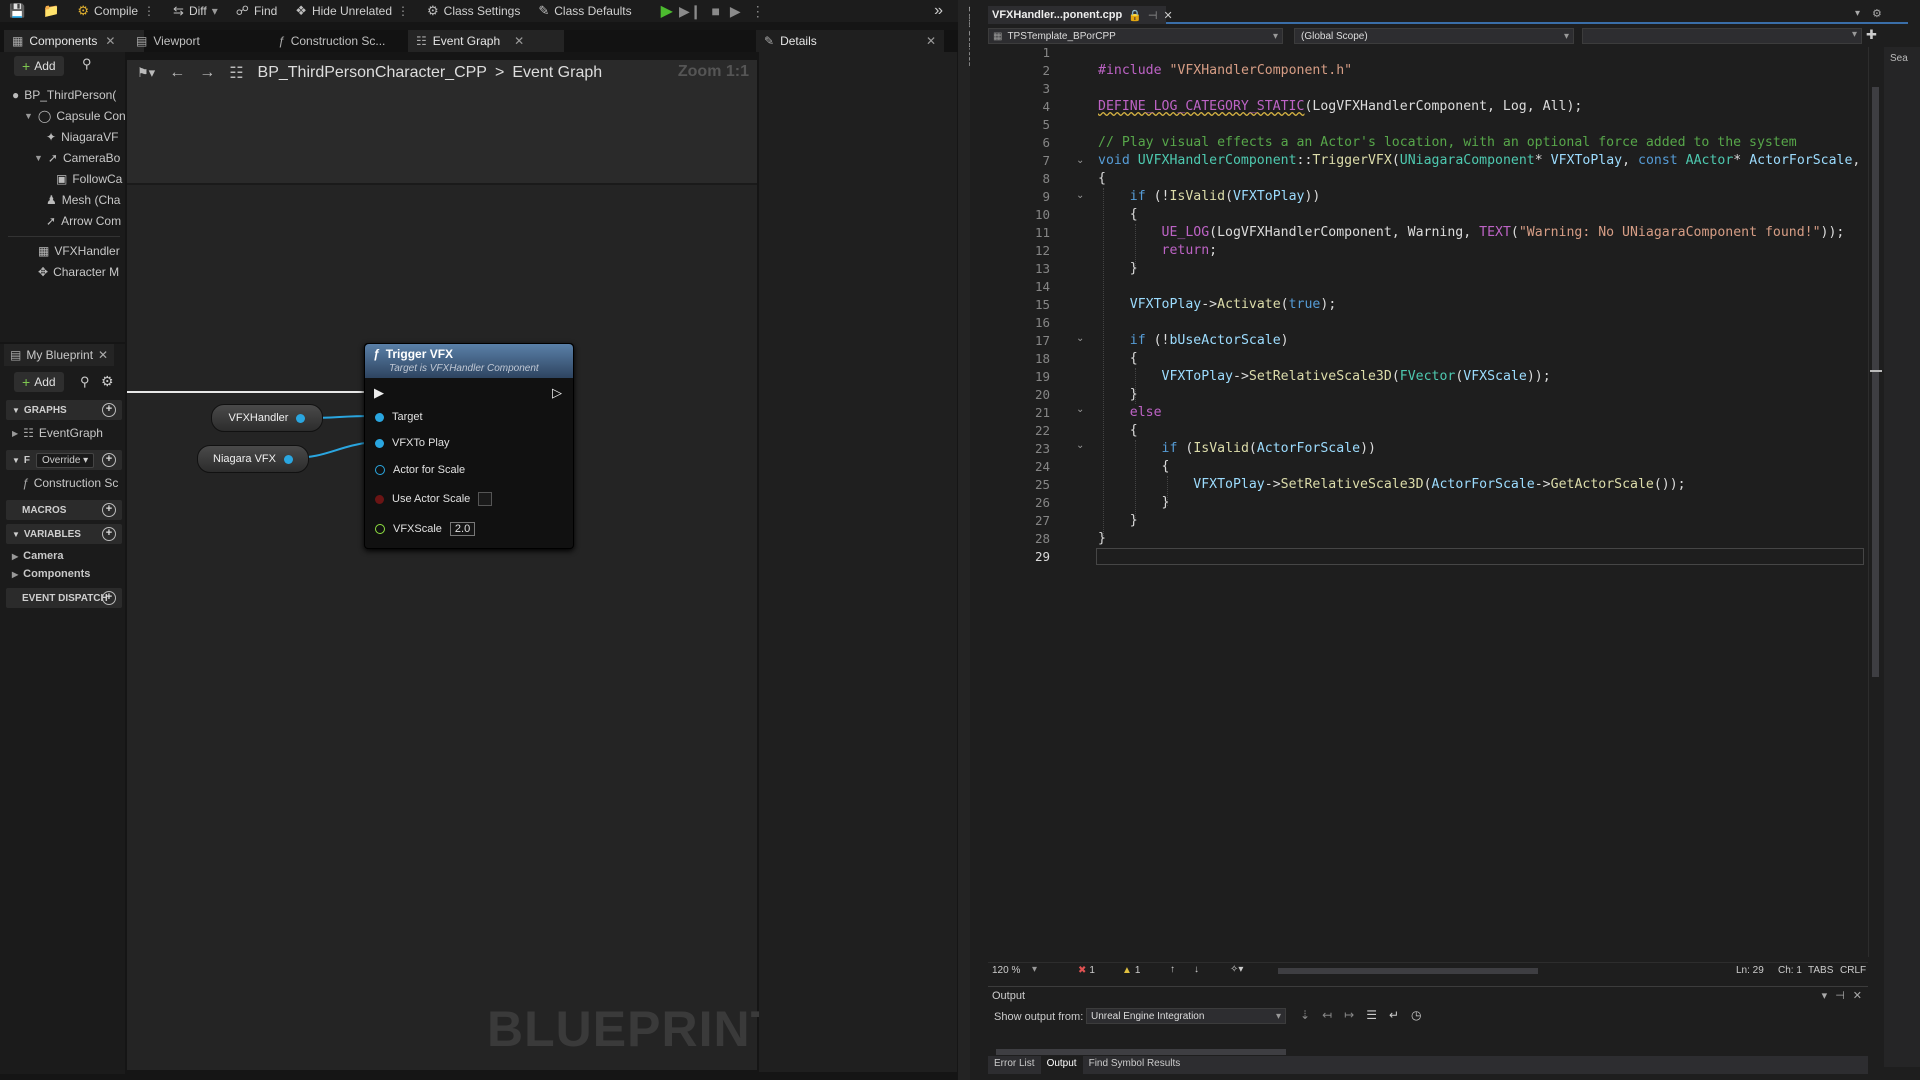 The width and height of the screenshot is (1920, 1080). Describe the element at coordinates (412, 443) in the screenshot. I see `pin-row-vfxtoplay: VFXTo Play` at that location.